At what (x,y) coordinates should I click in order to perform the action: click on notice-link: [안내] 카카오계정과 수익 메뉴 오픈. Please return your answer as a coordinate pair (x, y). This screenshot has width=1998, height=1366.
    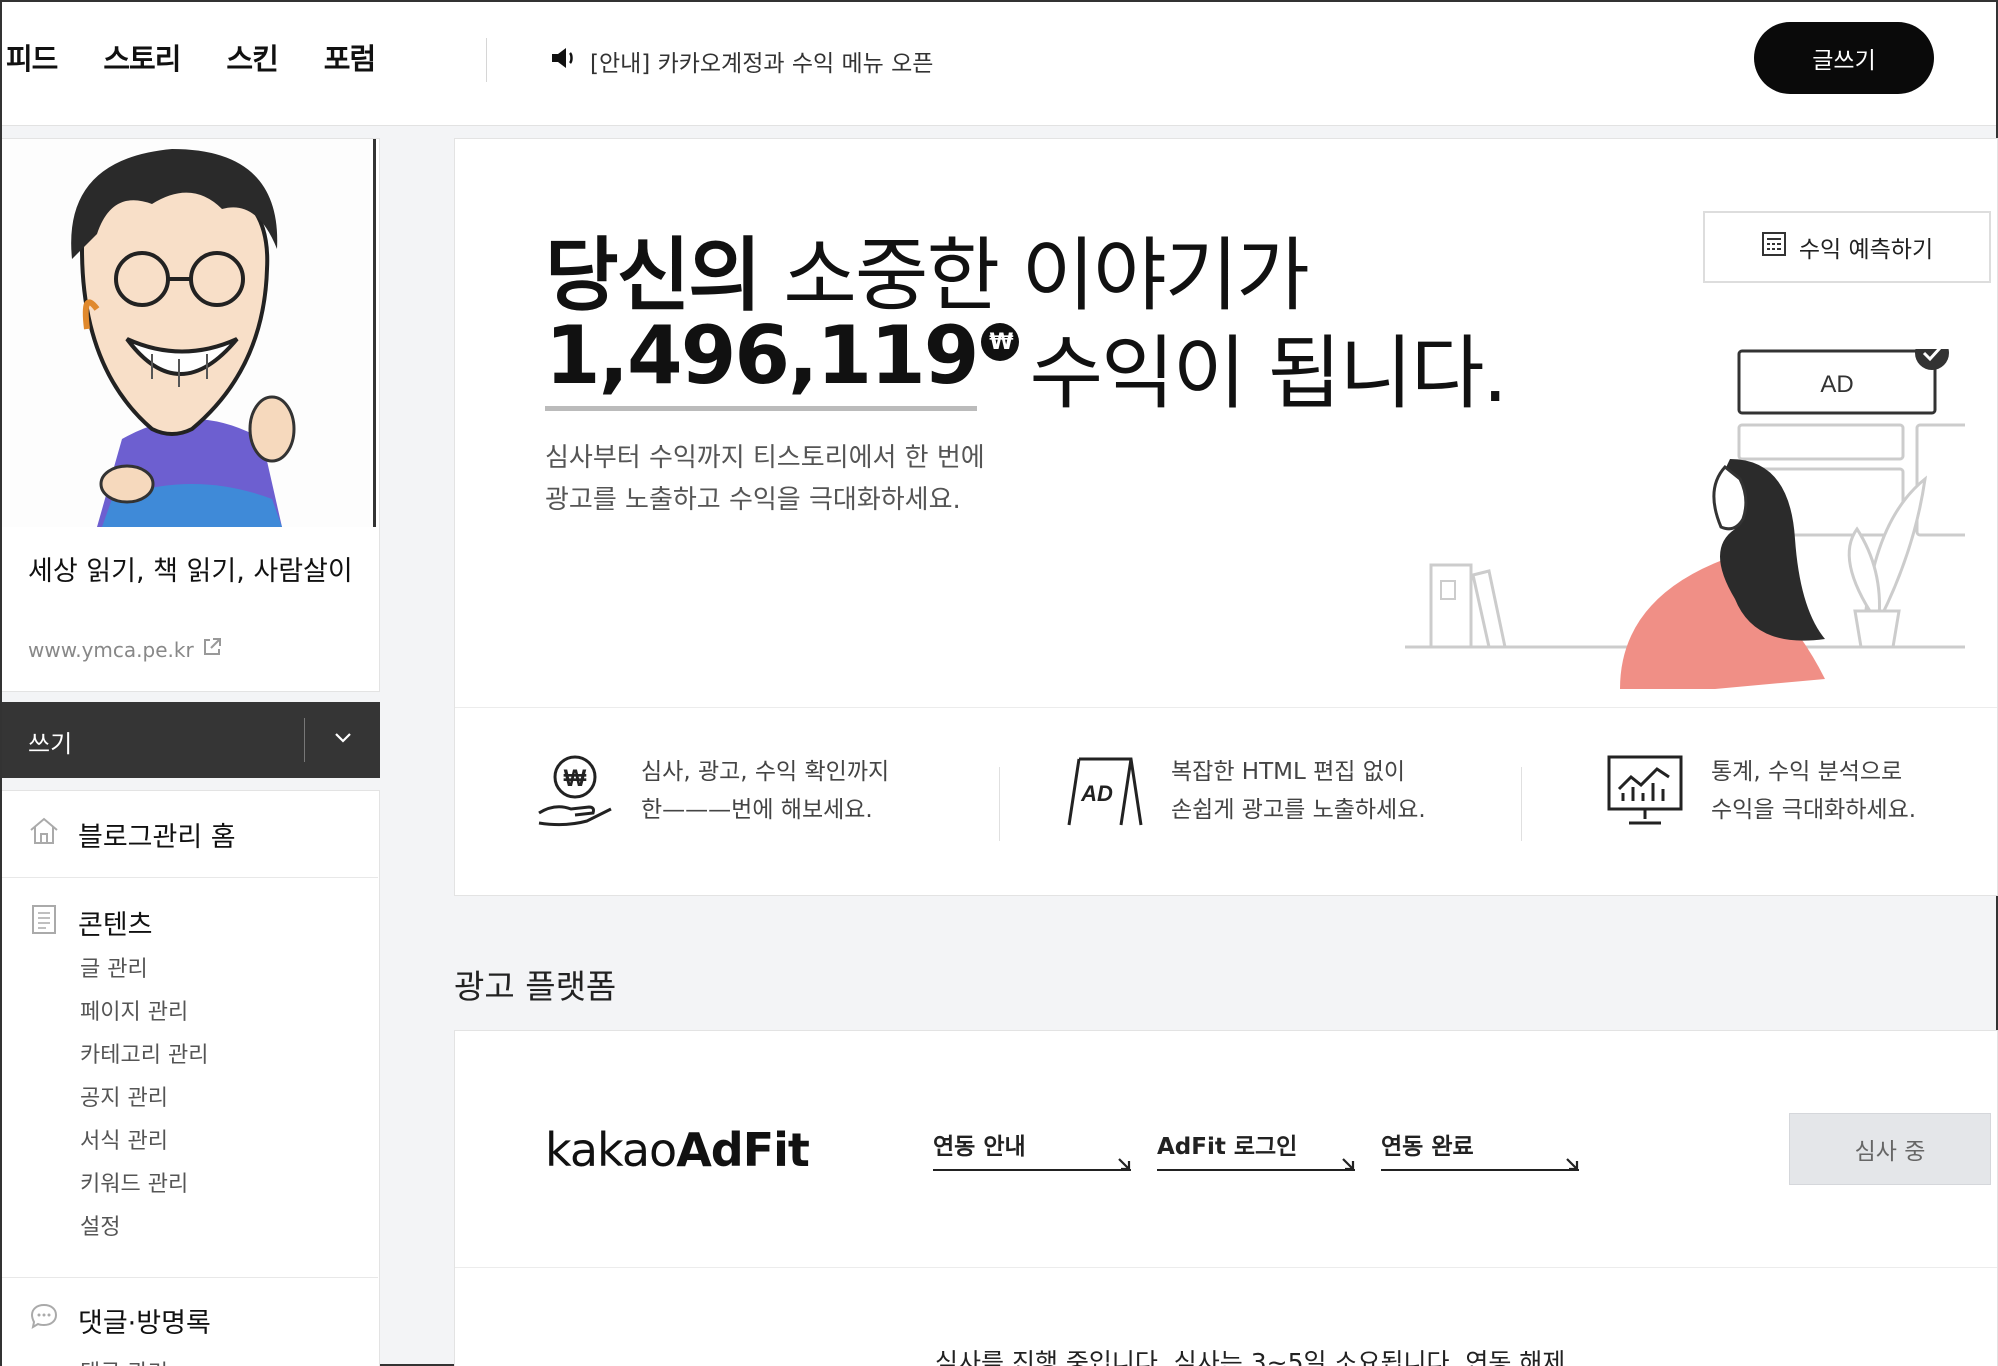
    Looking at the image, I should click on (741, 61).